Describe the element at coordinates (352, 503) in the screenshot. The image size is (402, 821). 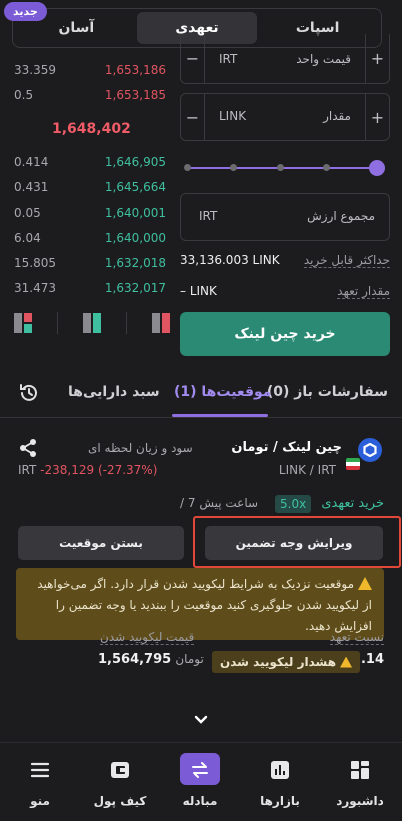
I see `position-type: خرید تعهدی` at that location.